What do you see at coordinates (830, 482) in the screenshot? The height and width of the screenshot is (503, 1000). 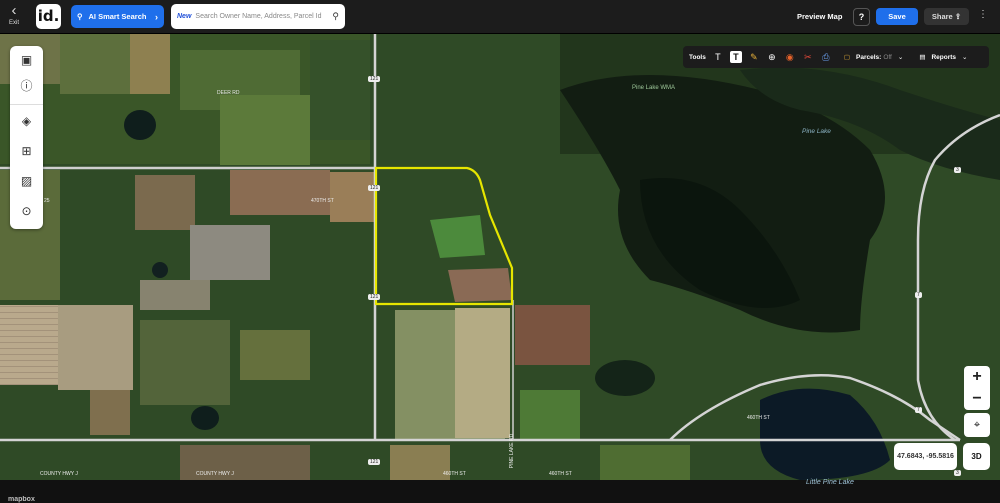 I see `map-label-little-pine-lake: Little Pine Lake` at bounding box center [830, 482].